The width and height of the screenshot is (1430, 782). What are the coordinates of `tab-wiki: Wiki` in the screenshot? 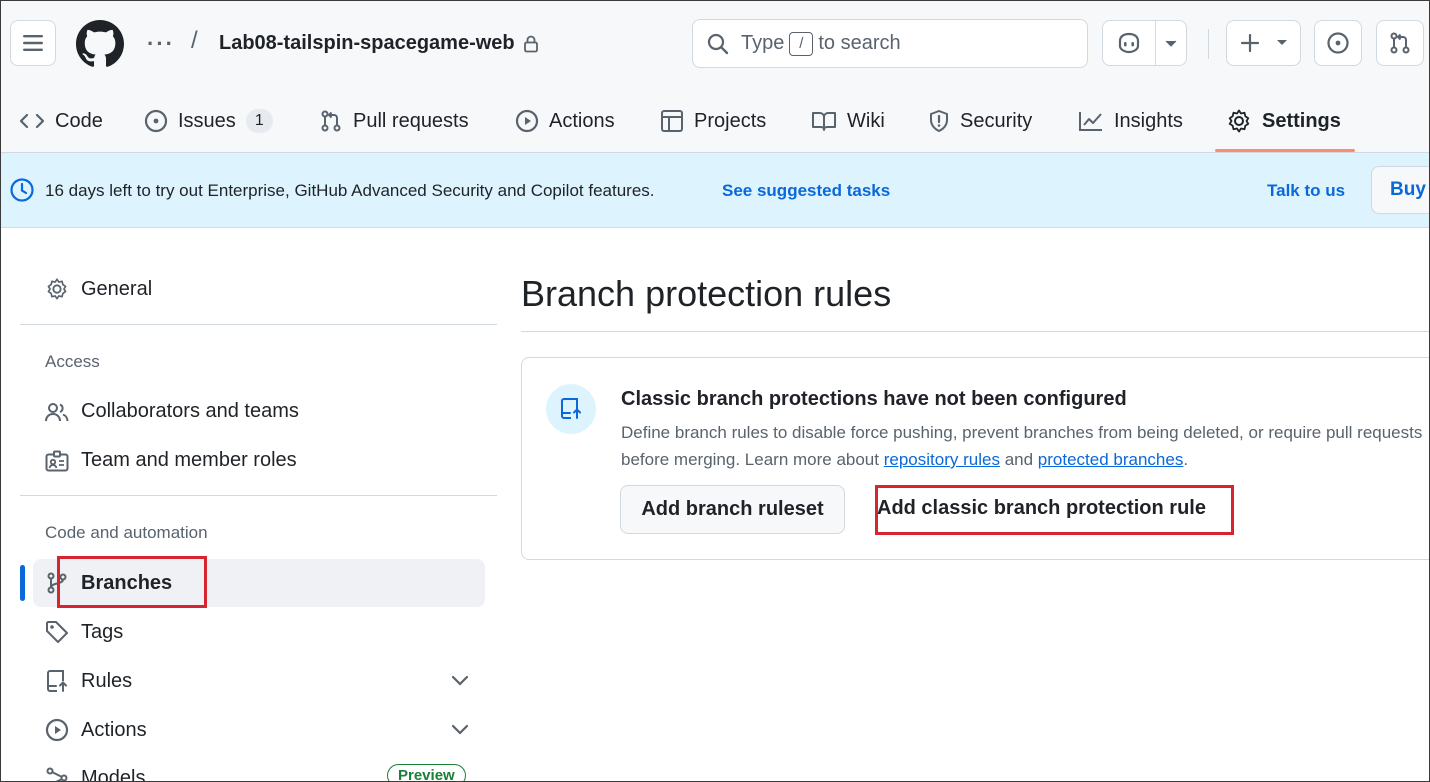 It's located at (848, 121).